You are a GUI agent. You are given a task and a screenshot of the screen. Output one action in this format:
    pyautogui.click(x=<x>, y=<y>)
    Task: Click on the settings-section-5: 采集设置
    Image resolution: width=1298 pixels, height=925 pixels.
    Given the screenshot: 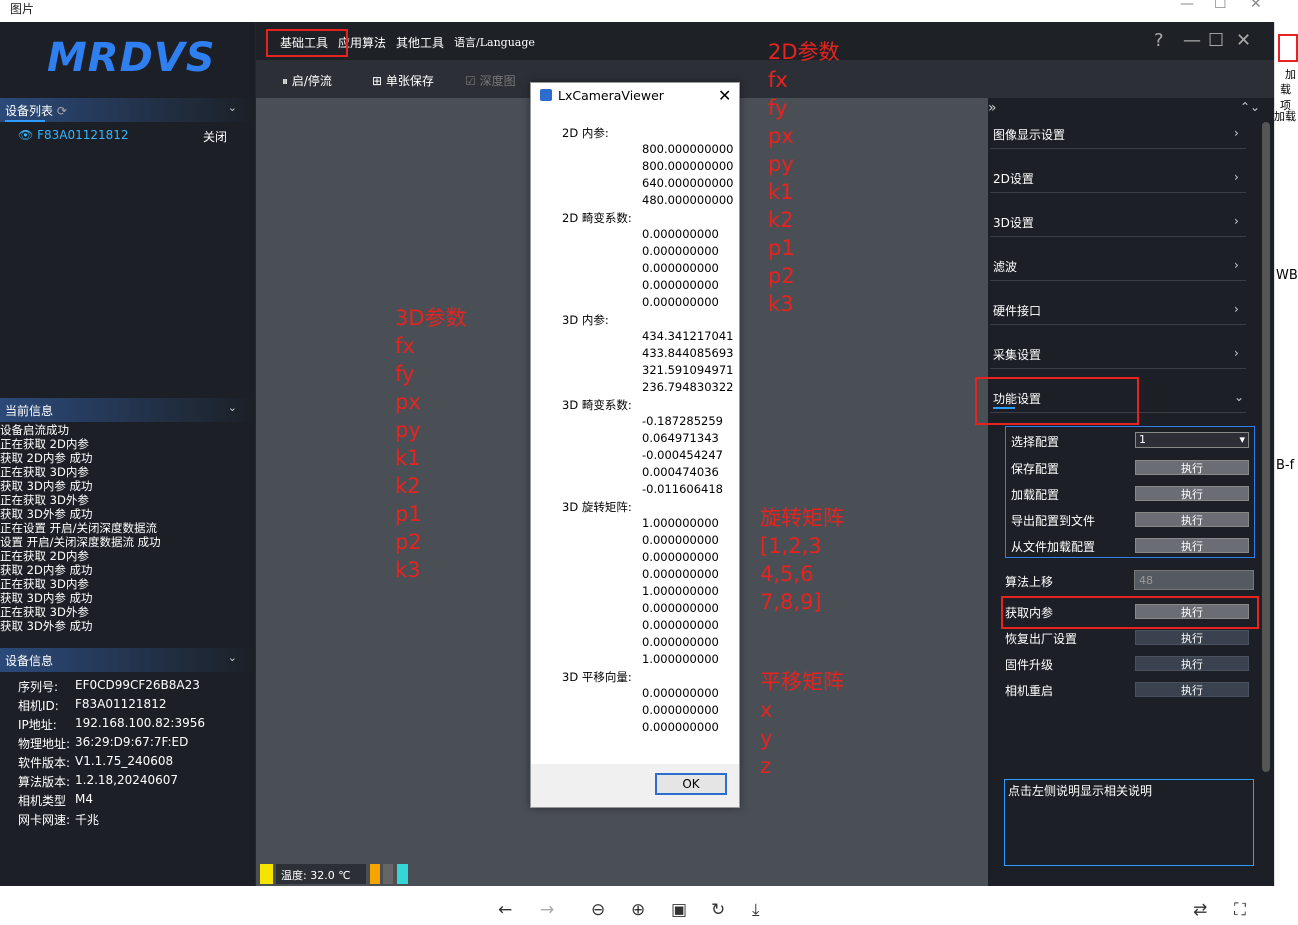 What is the action you would take?
    pyautogui.click(x=1123, y=354)
    